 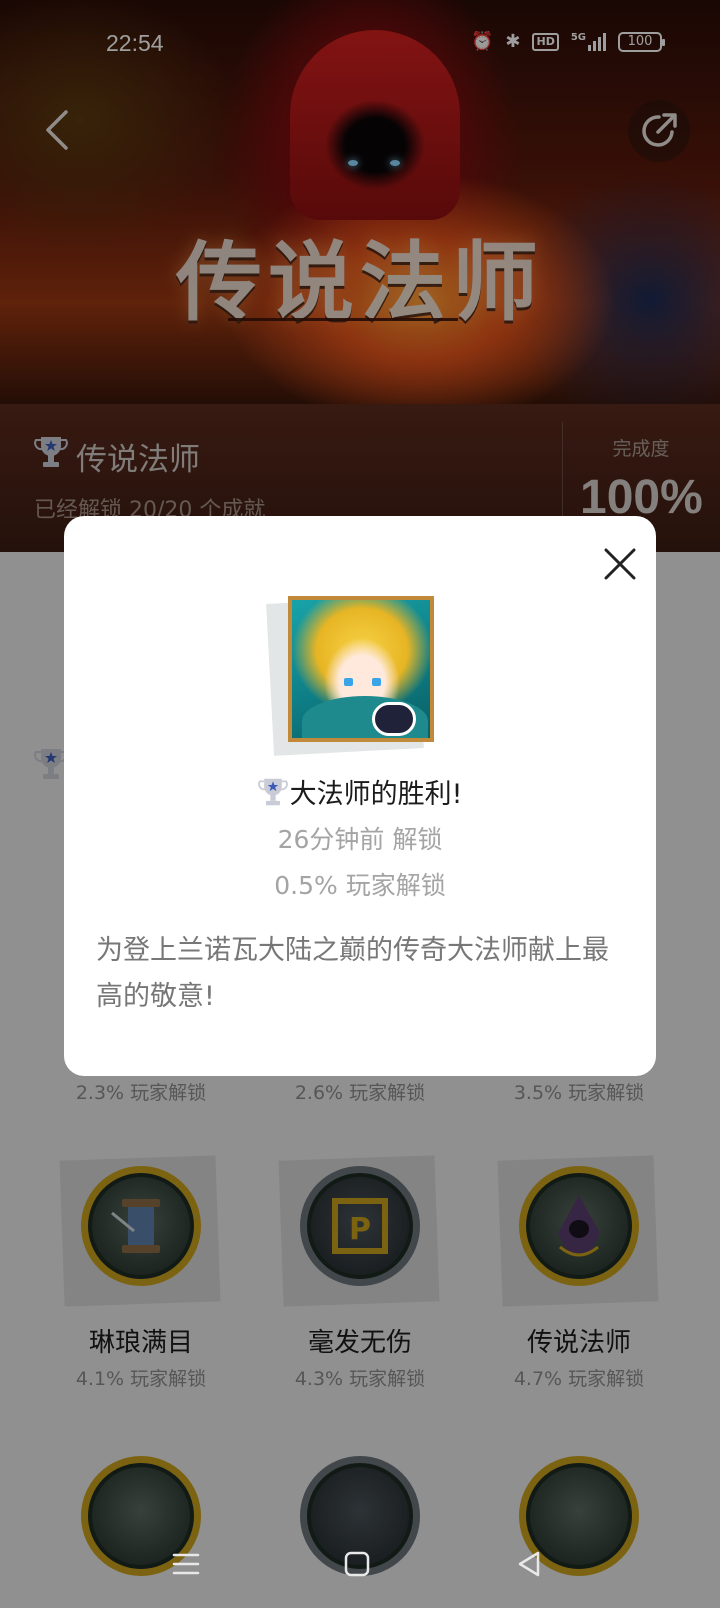 I want to click on menu-button, so click(x=186, y=1564).